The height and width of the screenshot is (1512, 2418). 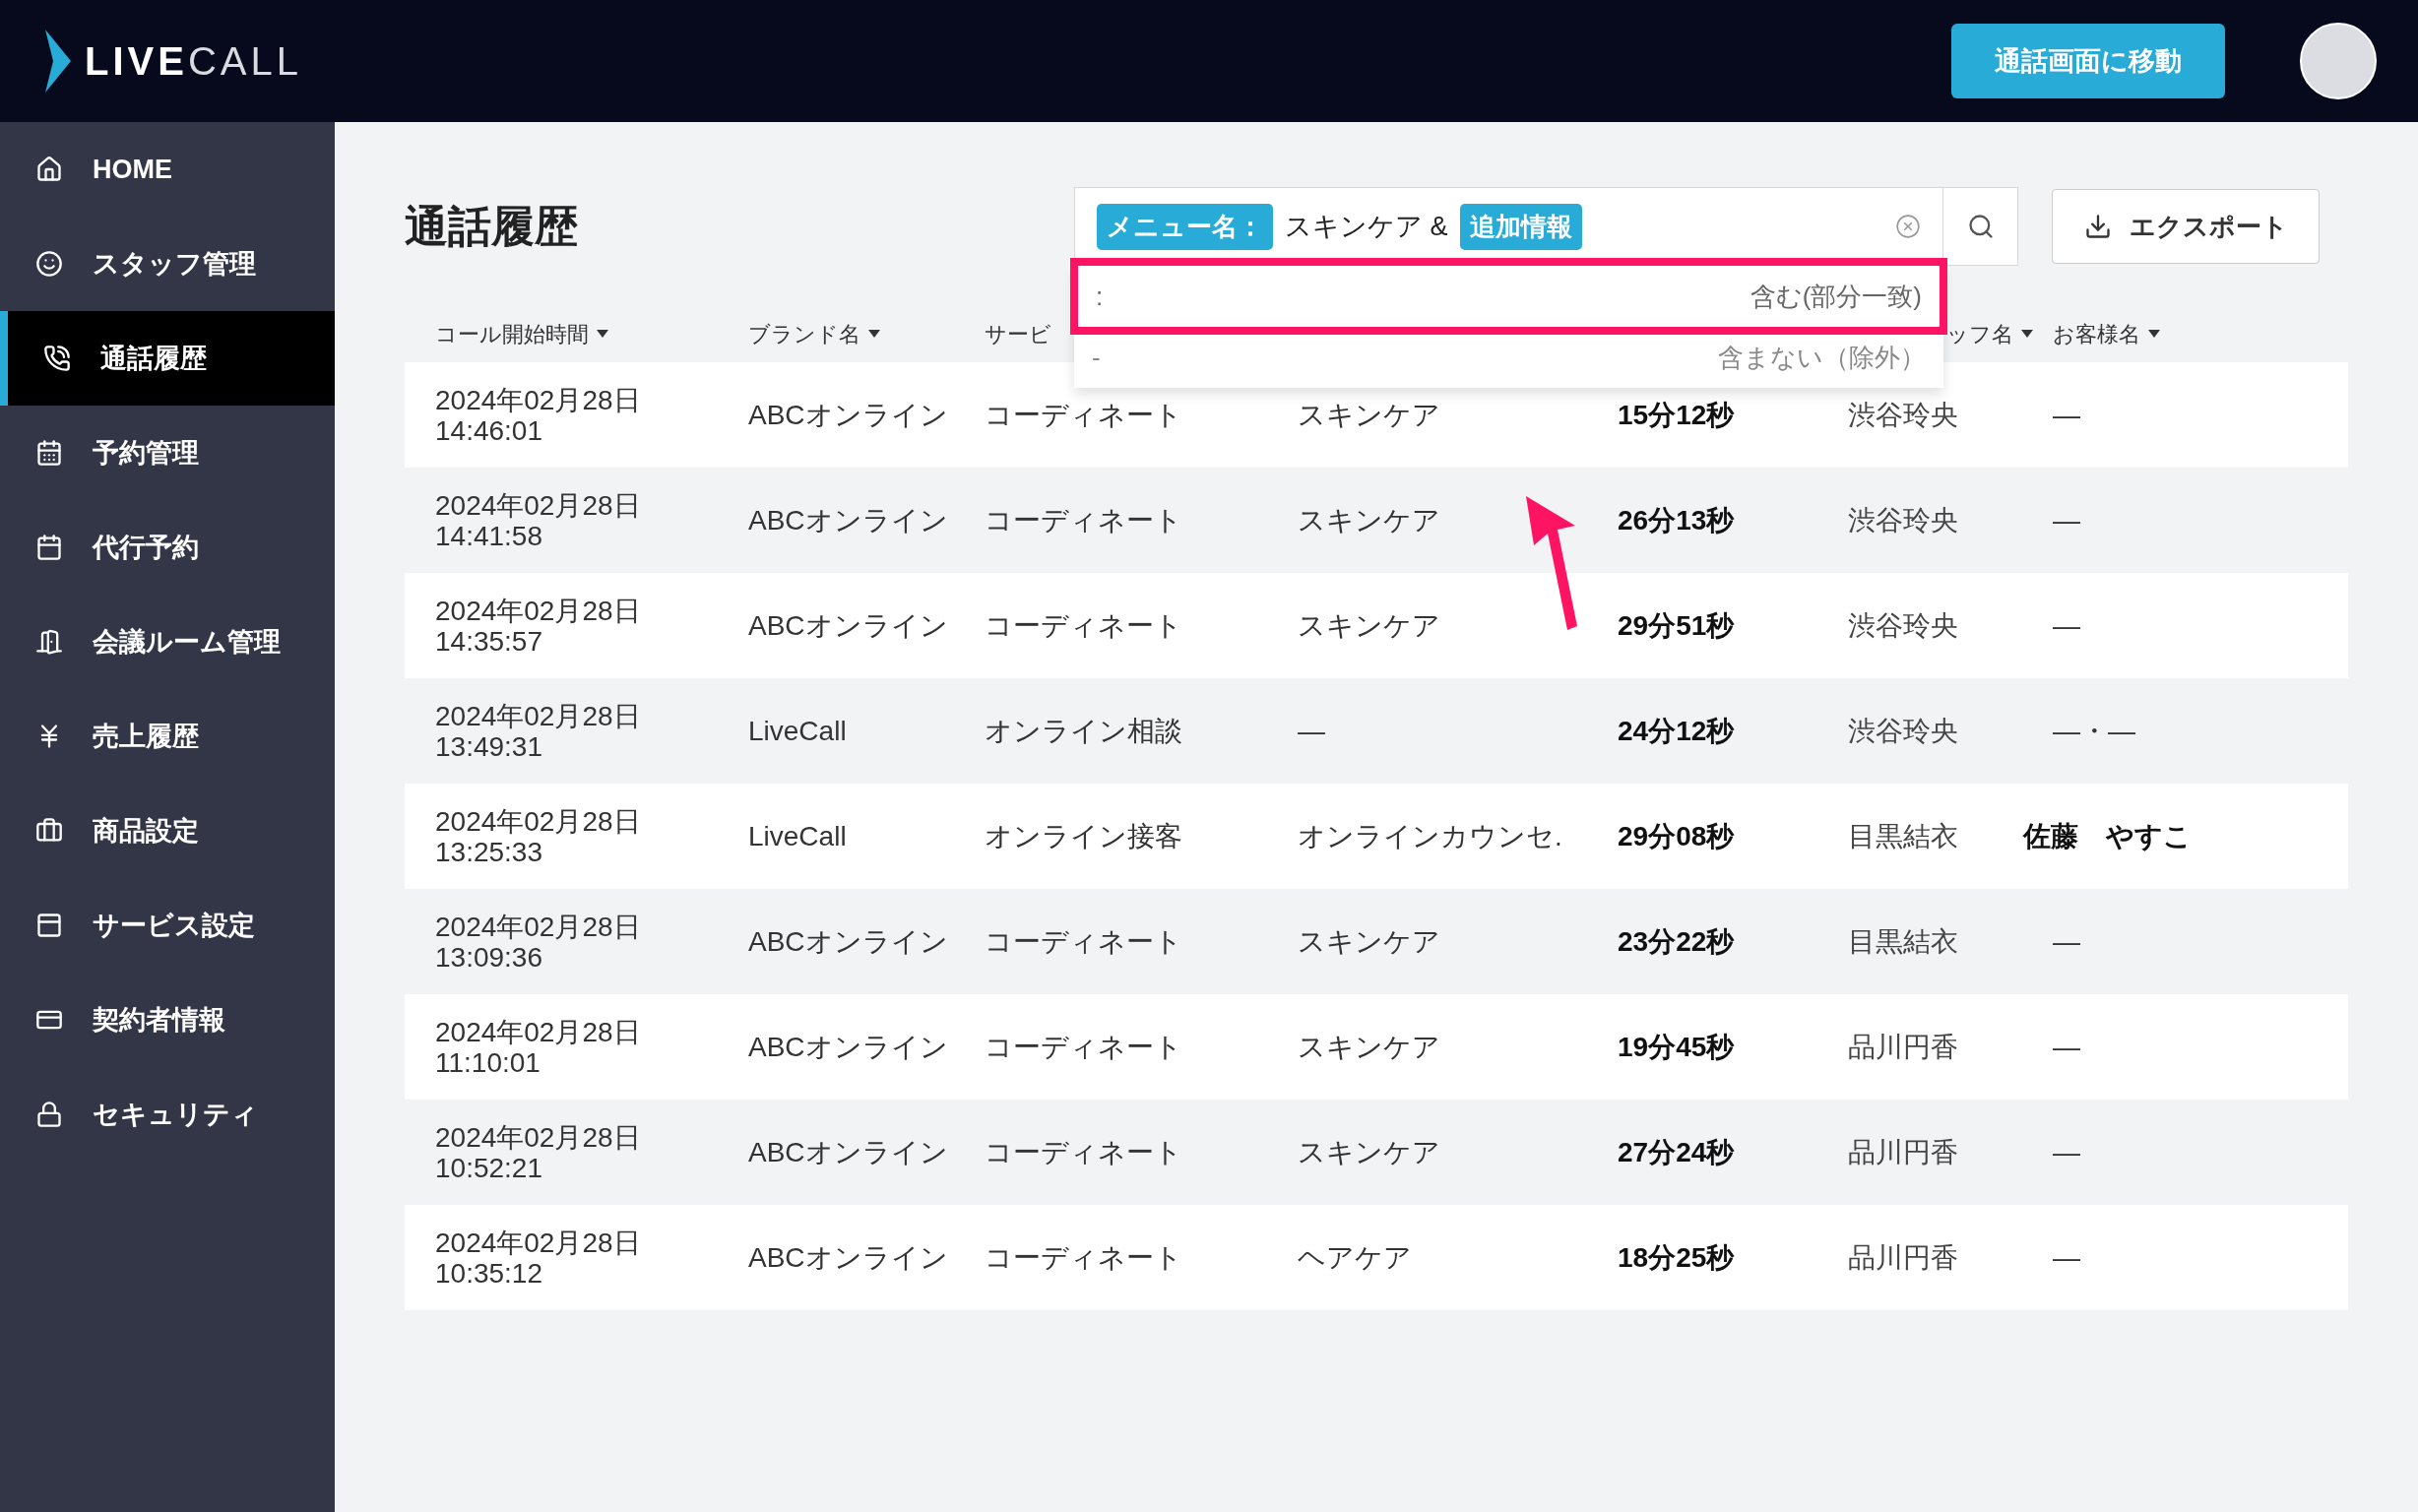 What do you see at coordinates (193, 61) in the screenshot?
I see `logo-text: LIVECALL` at bounding box center [193, 61].